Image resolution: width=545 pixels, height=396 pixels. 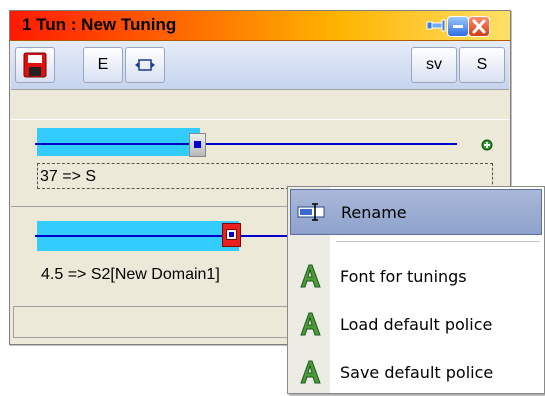 What do you see at coordinates (311, 212) in the screenshot?
I see `rename-icon` at bounding box center [311, 212].